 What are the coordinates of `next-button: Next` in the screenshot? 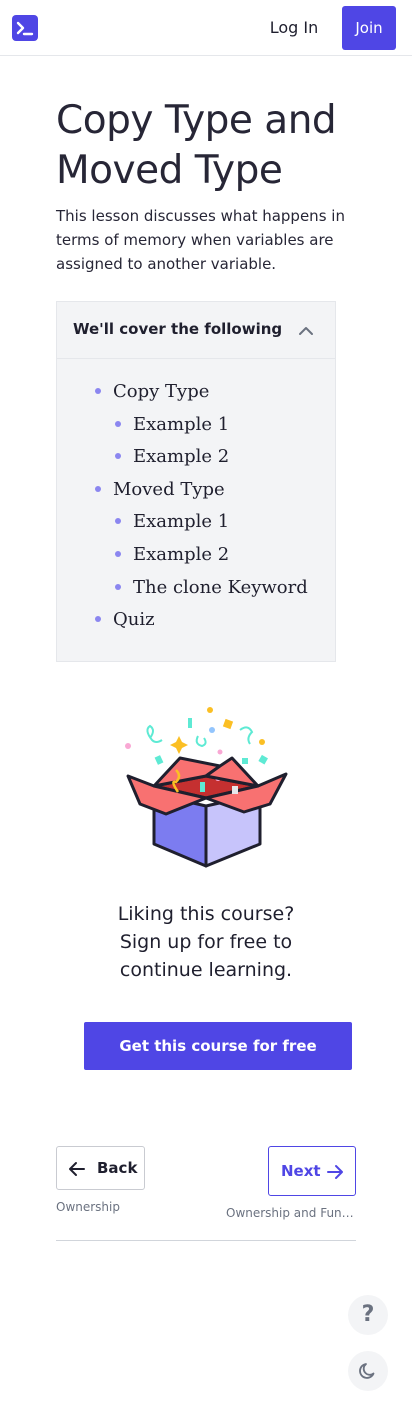 It's located at (312, 1171).